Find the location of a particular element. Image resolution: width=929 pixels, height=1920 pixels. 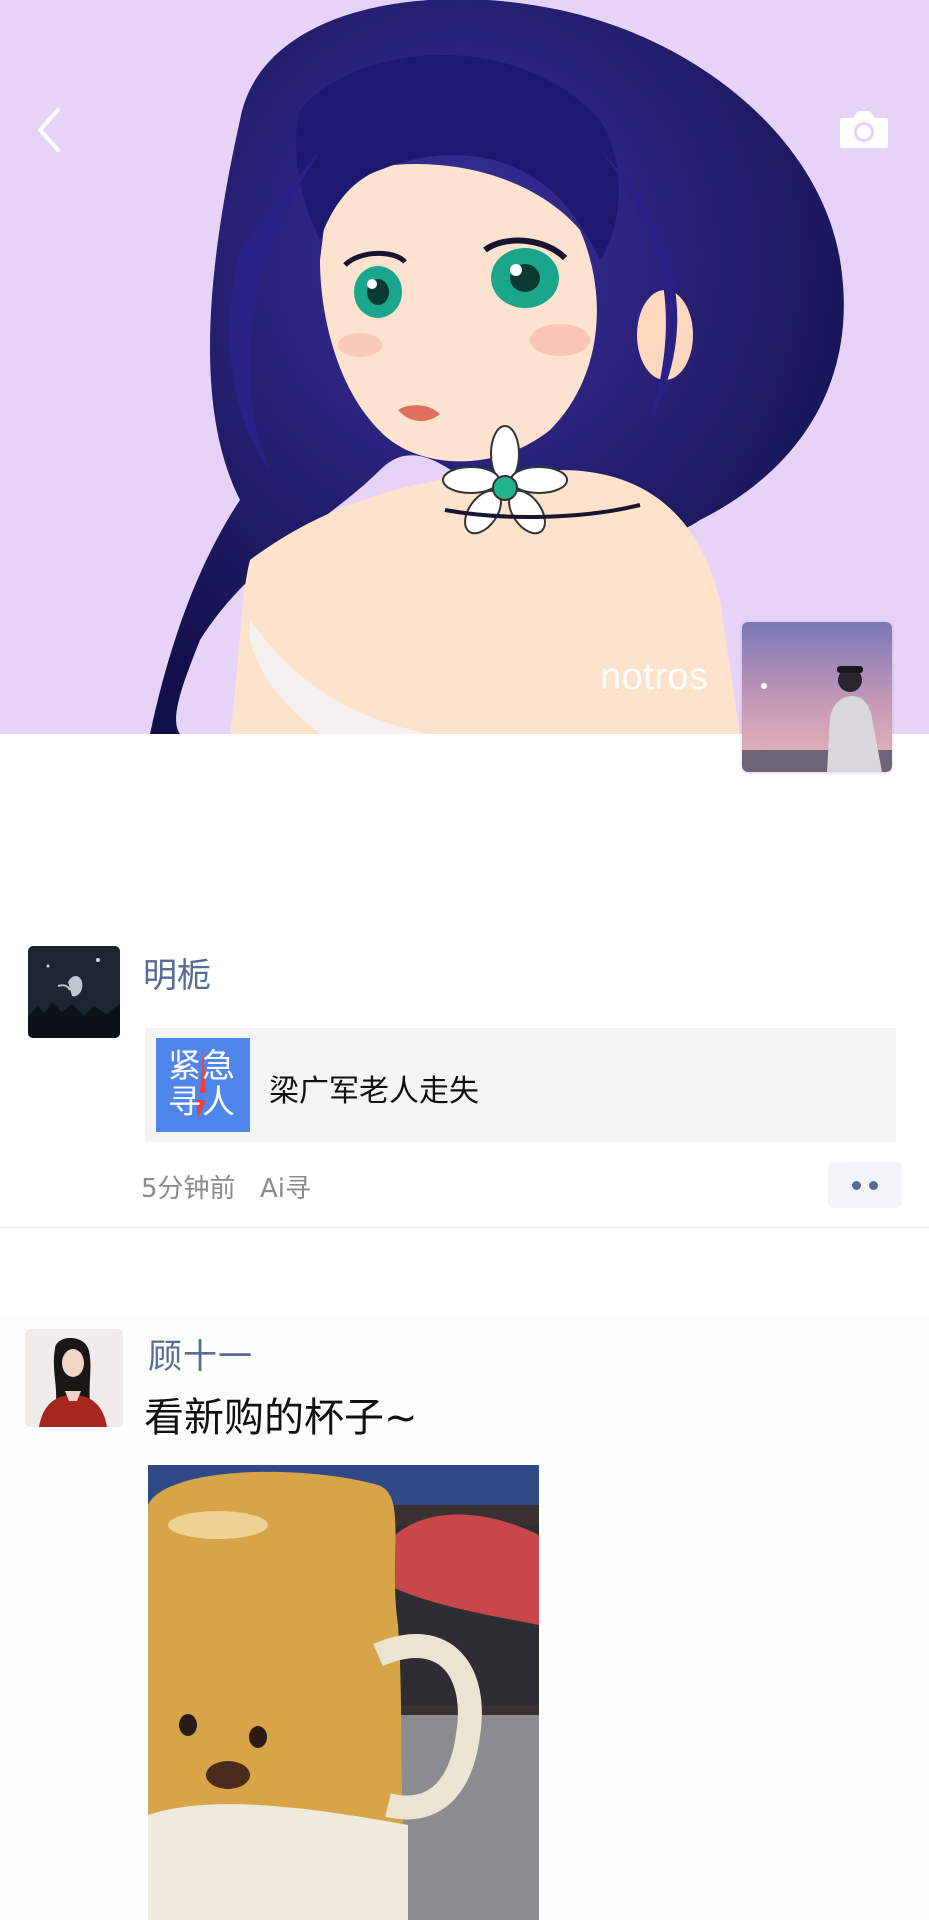

post-divider is located at coordinates (464, 1227).